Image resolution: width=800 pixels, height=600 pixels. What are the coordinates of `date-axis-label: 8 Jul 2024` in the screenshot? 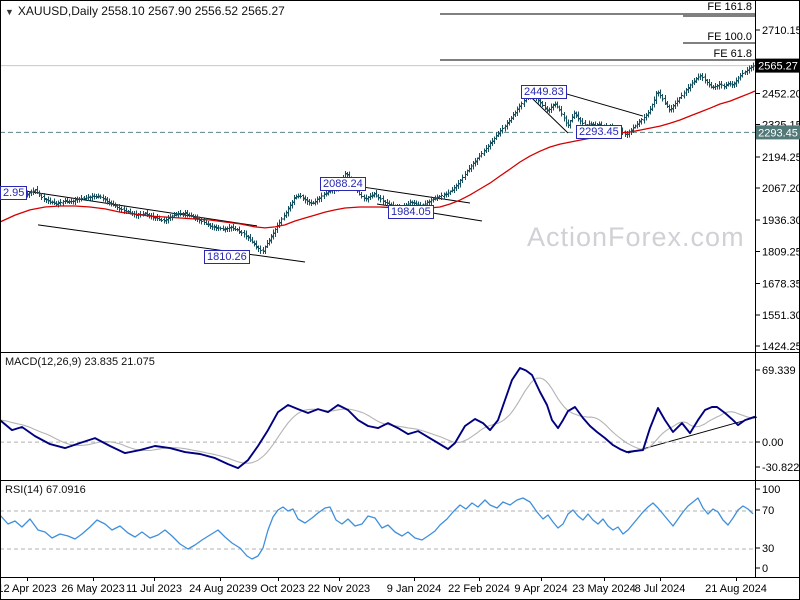 It's located at (660, 589).